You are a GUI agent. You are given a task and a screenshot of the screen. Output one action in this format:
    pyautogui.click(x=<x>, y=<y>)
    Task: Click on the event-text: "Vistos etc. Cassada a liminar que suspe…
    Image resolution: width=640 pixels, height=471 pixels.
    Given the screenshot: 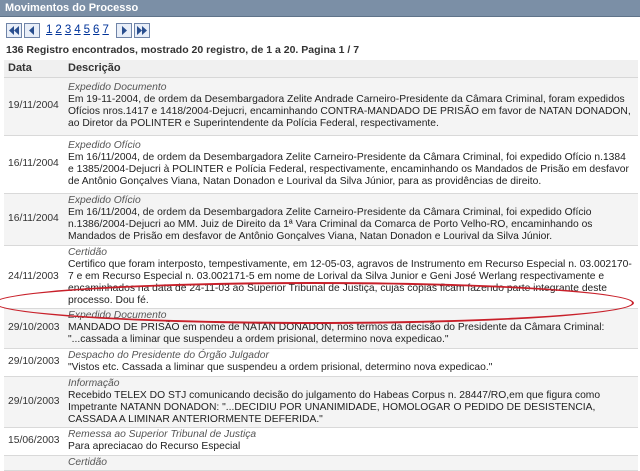 What is the action you would take?
    pyautogui.click(x=280, y=367)
    